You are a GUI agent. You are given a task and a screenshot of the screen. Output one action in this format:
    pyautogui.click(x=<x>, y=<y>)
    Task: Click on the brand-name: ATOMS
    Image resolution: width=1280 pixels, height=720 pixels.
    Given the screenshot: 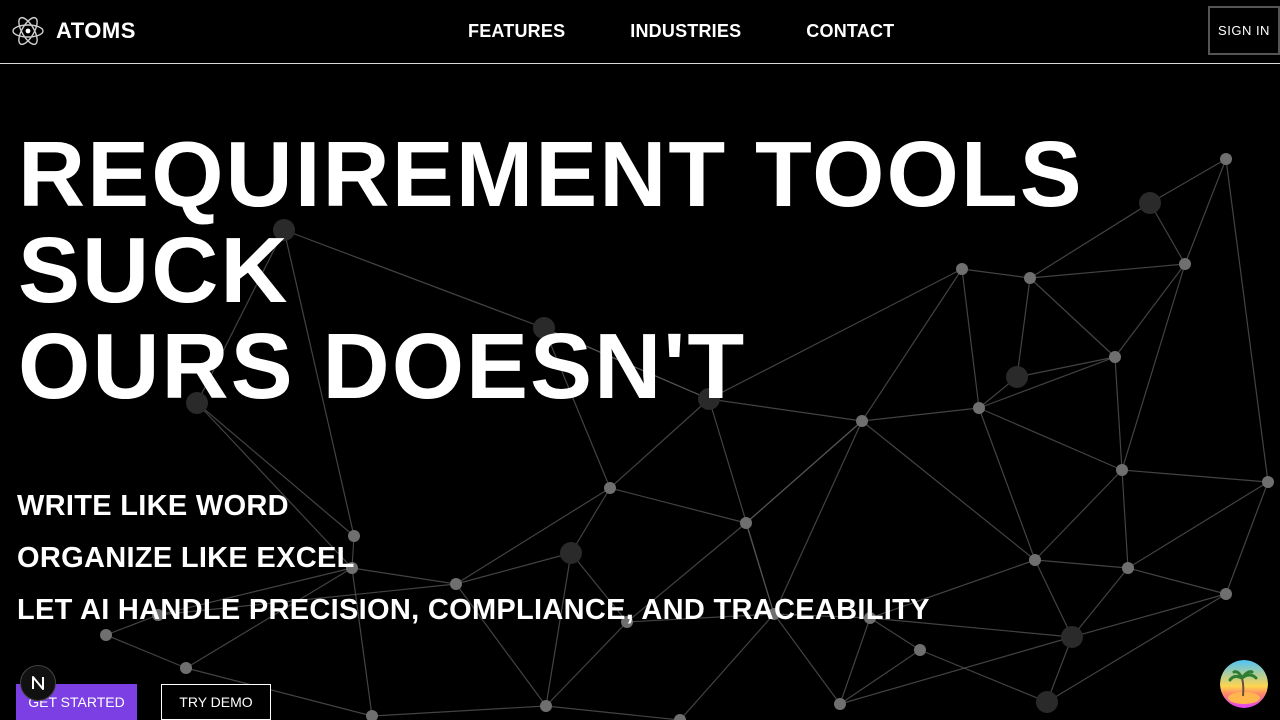 What is the action you would take?
    pyautogui.click(x=96, y=30)
    